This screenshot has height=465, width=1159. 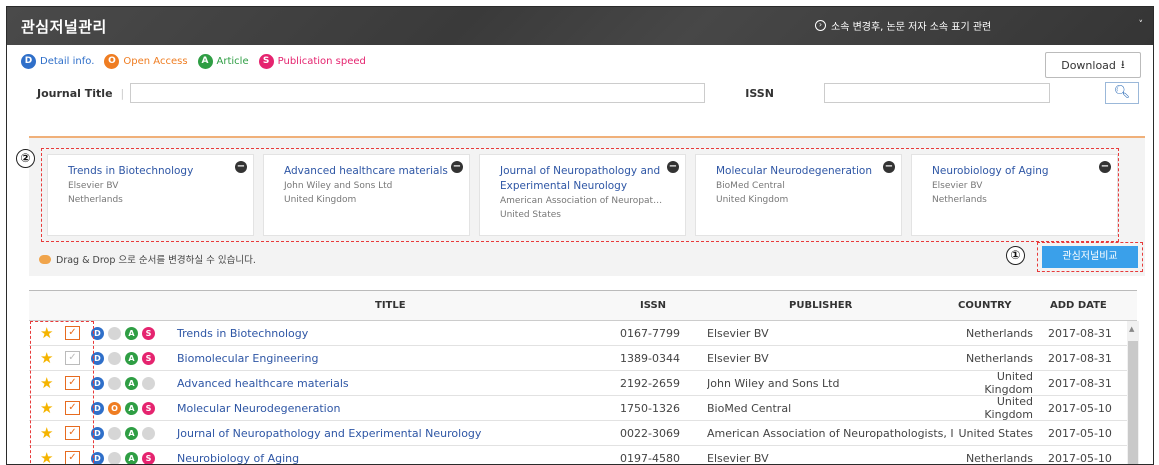 I want to click on card-title: Advanced healthcare materials, so click(x=371, y=171).